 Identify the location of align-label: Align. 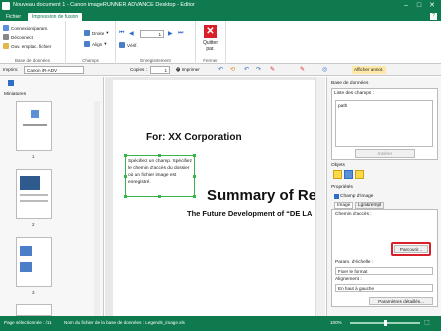
(97, 44).